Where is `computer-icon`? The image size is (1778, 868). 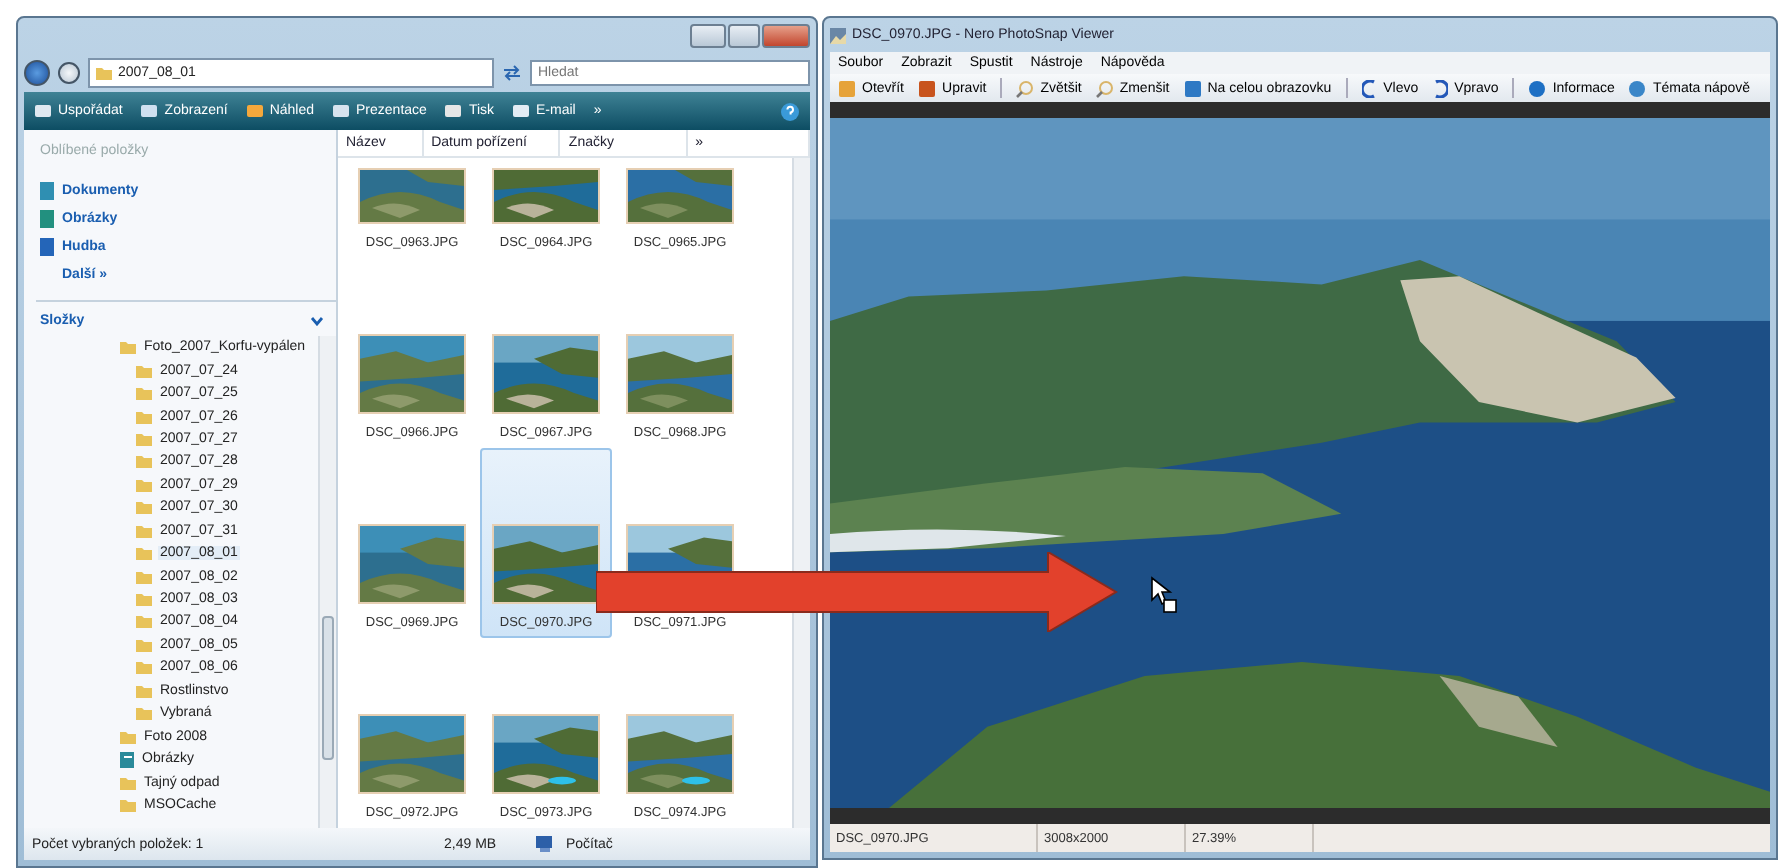
computer-icon is located at coordinates (545, 844).